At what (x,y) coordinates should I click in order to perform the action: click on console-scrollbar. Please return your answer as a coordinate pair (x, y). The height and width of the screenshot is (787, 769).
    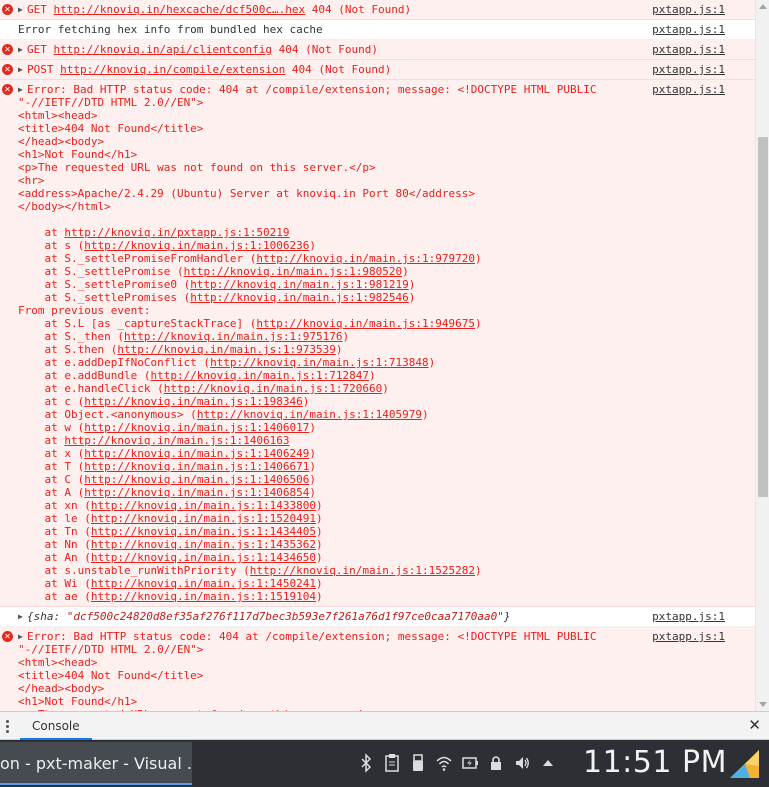
    Looking at the image, I should click on (762, 355).